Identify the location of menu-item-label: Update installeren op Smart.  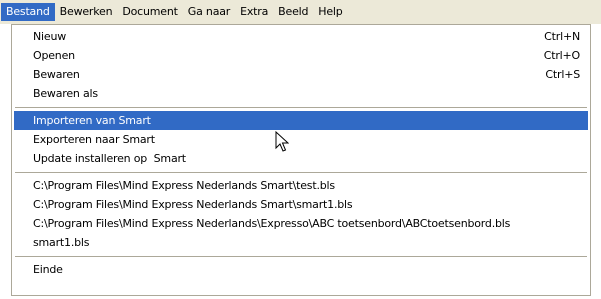
(109, 158).